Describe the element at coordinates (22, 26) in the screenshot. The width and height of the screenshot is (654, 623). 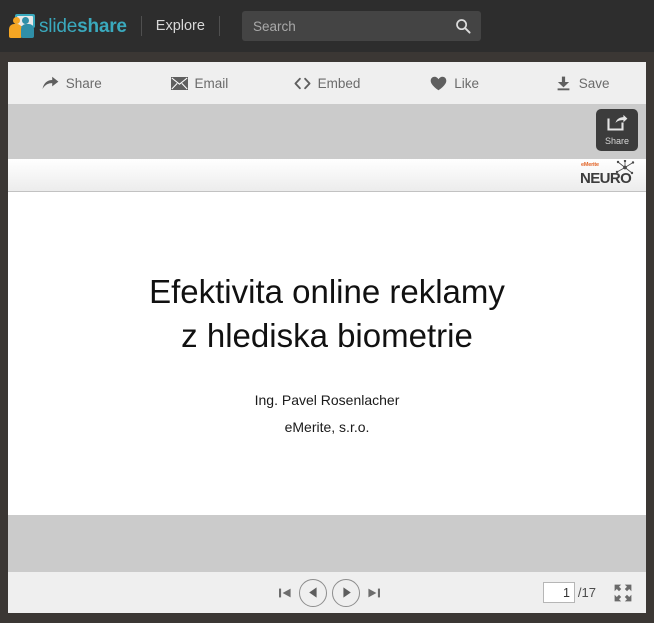
I see `slideshare-logo-icon` at that location.